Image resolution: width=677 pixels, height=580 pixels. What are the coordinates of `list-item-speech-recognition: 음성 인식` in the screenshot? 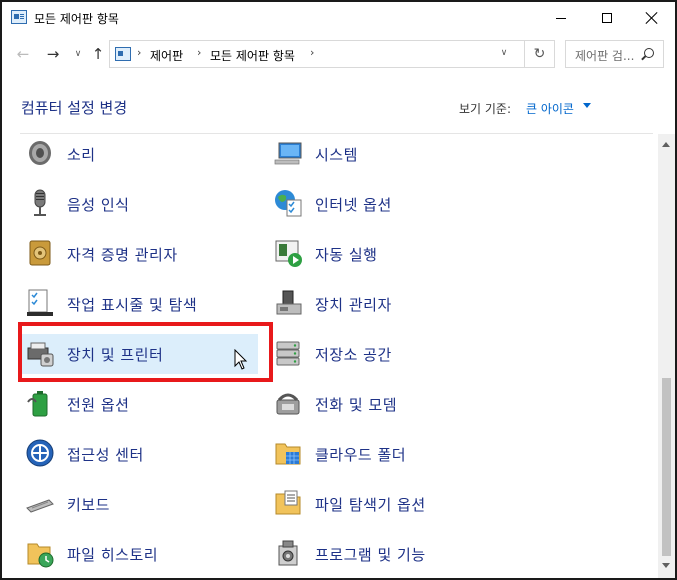 It's located at (139, 204).